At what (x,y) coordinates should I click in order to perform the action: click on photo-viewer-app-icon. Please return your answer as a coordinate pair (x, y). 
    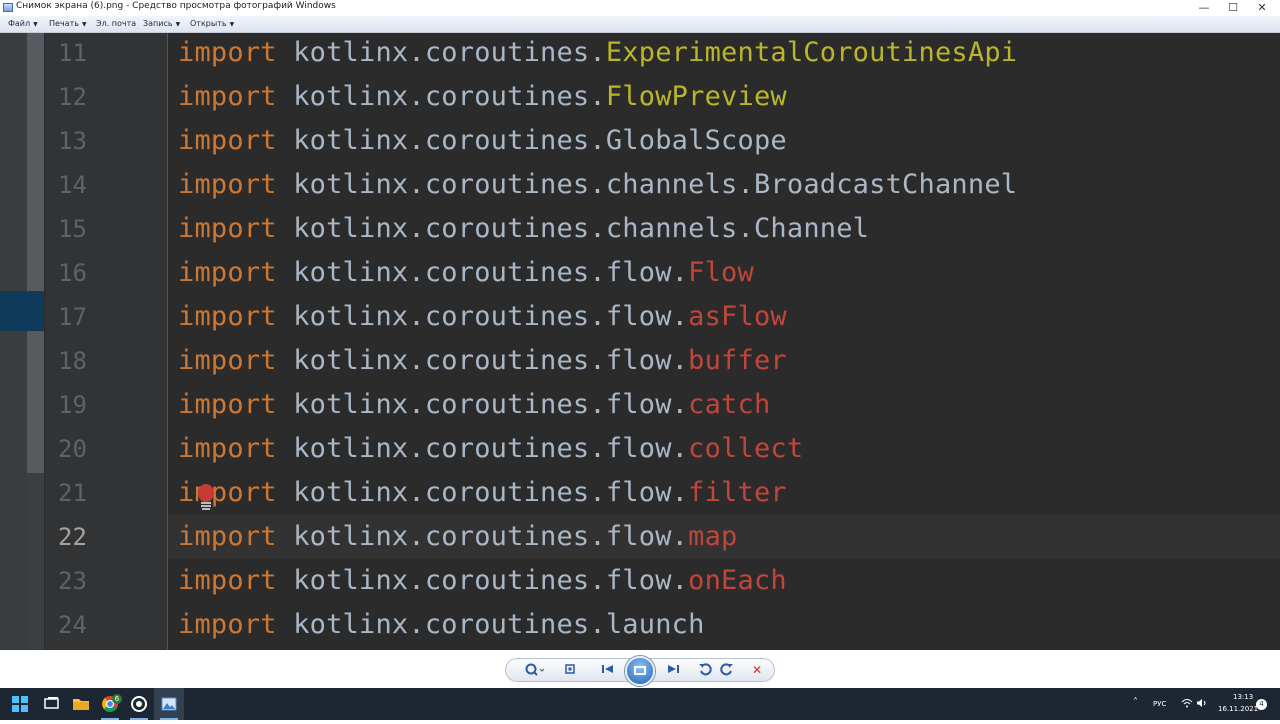
    Looking at the image, I should click on (8, 7).